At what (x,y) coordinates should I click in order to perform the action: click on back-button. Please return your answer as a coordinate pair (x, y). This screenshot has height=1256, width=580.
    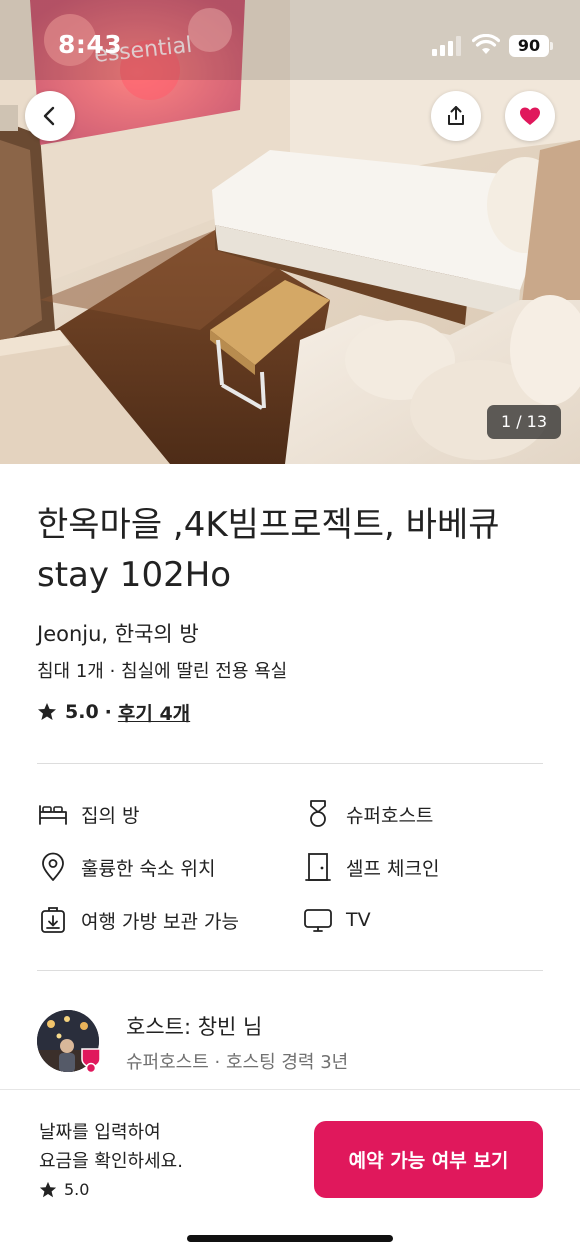
    Looking at the image, I should click on (50, 116).